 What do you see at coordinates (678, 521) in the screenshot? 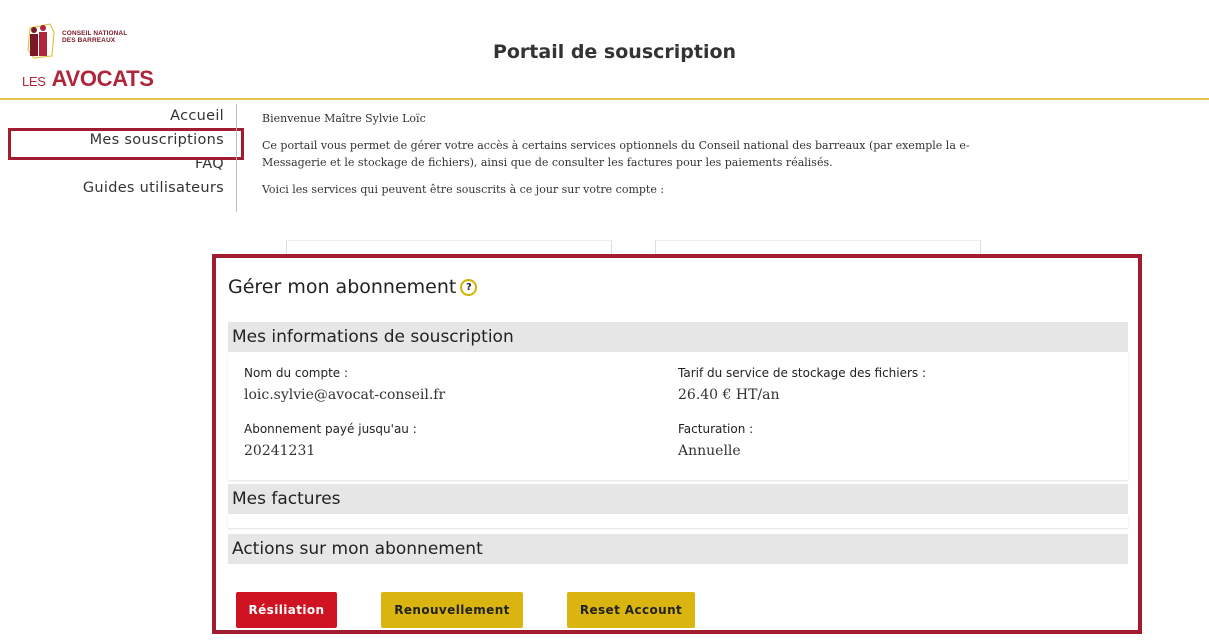
I see `invoices-body` at bounding box center [678, 521].